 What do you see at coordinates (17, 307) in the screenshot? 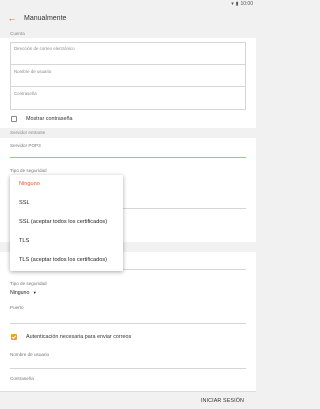
I see `port-label: Puerto` at bounding box center [17, 307].